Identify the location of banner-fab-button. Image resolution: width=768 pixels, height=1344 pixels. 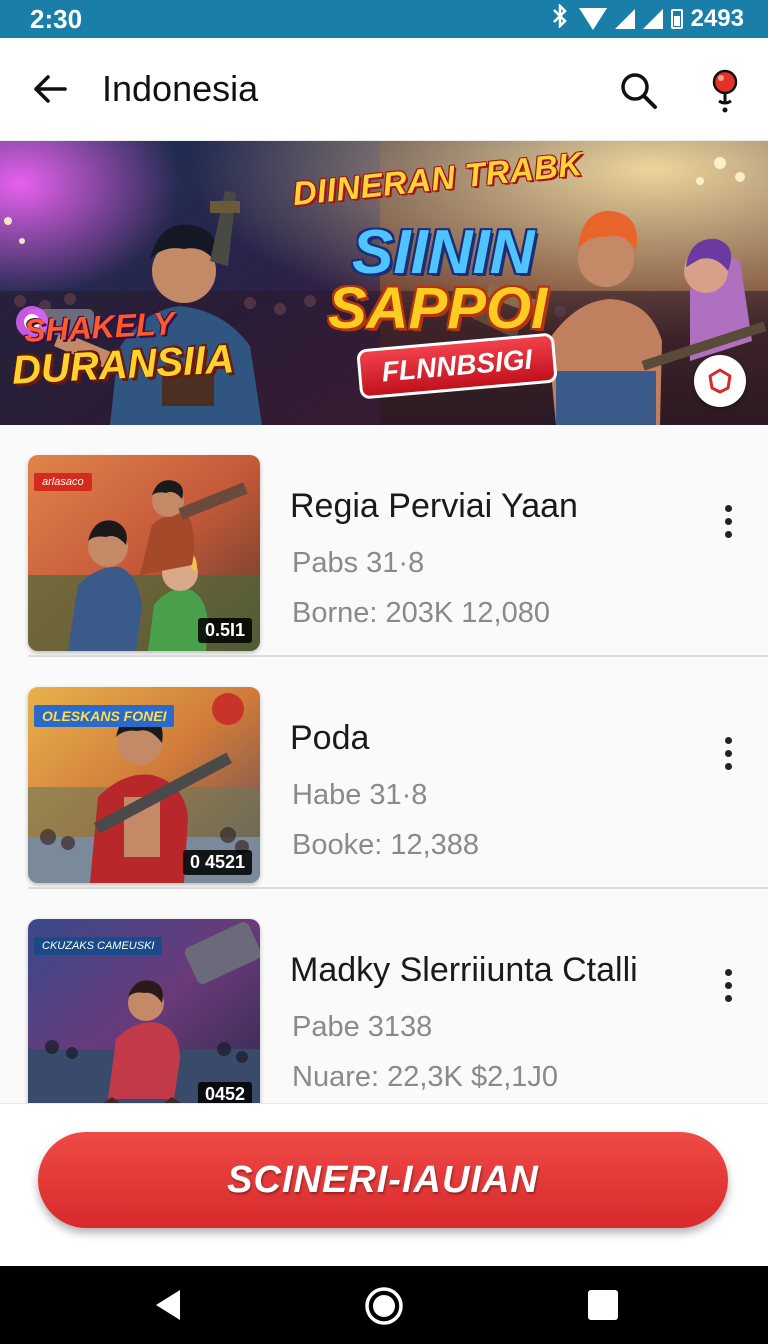
(720, 381).